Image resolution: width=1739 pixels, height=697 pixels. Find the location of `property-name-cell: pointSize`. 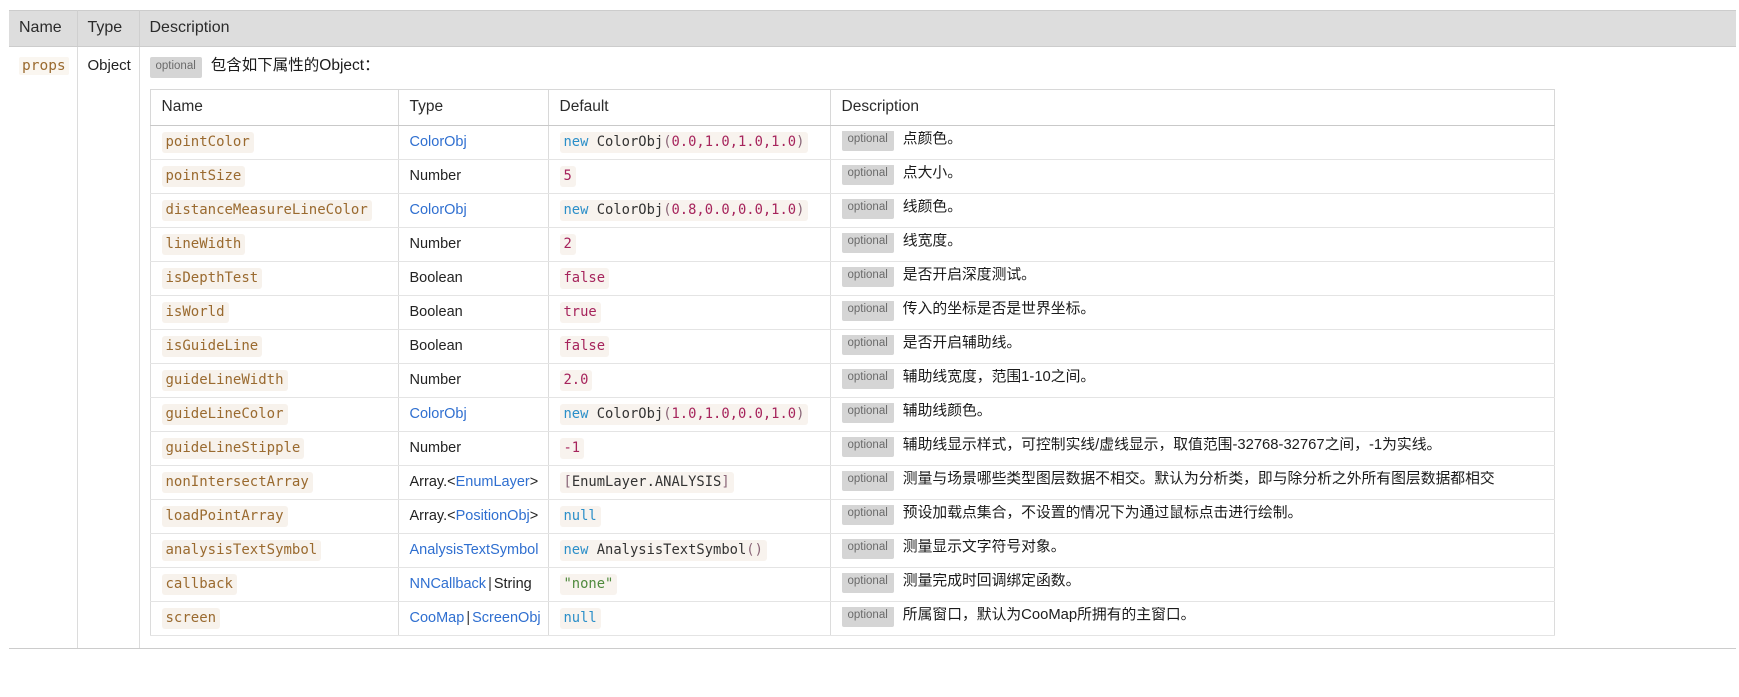

property-name-cell: pointSize is located at coordinates (274, 176).